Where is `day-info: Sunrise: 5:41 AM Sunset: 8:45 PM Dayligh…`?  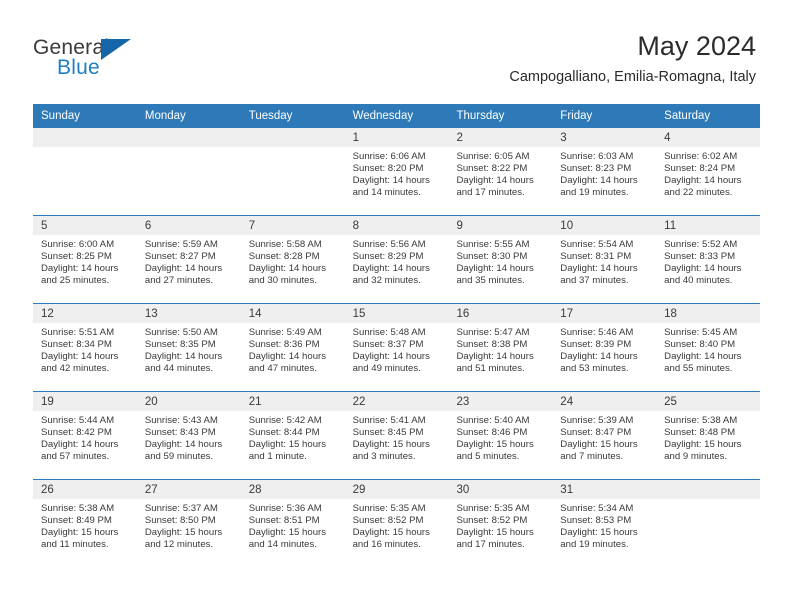 day-info: Sunrise: 5:41 AM Sunset: 8:45 PM Dayligh… is located at coordinates (397, 437).